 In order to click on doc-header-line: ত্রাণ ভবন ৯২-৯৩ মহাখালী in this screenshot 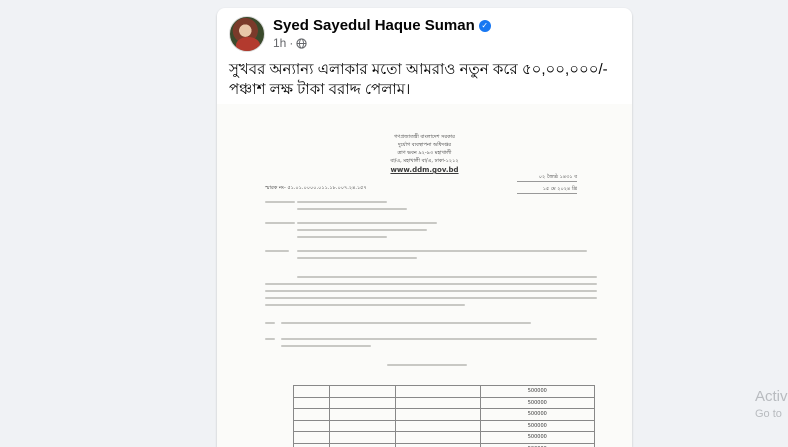, I will do `click(424, 153)`.